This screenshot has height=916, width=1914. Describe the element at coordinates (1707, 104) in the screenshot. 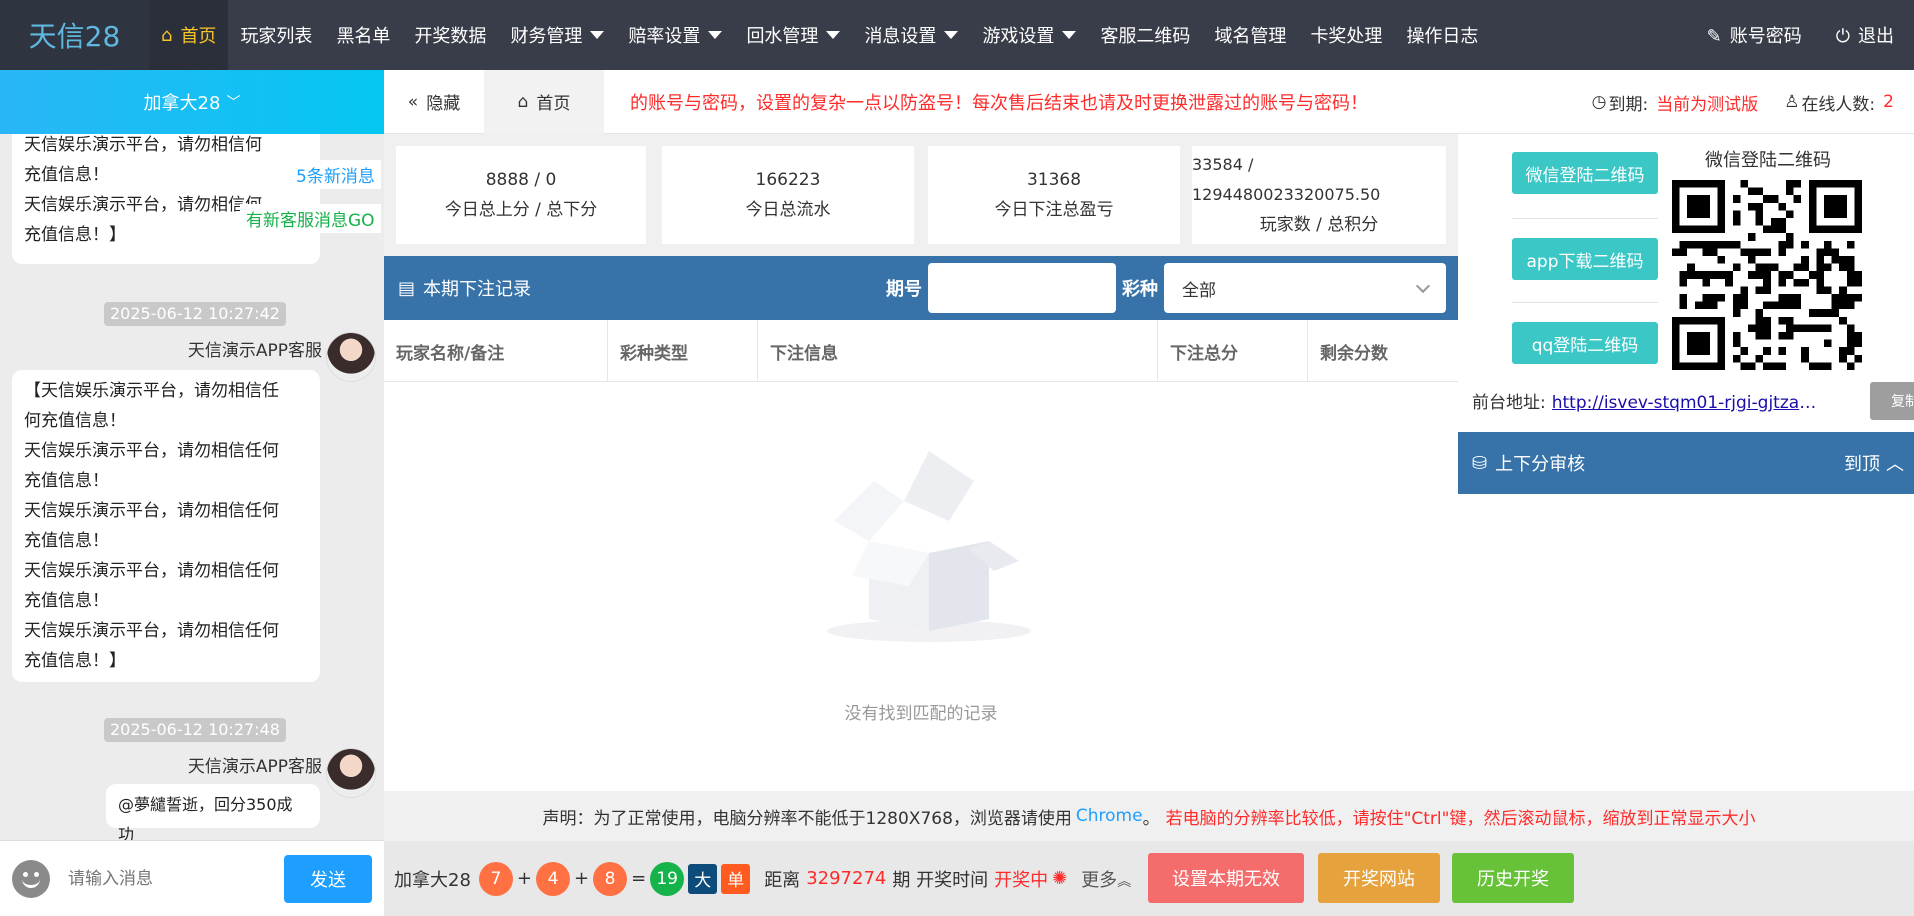

I see `expire-value: 当前为测试版` at that location.